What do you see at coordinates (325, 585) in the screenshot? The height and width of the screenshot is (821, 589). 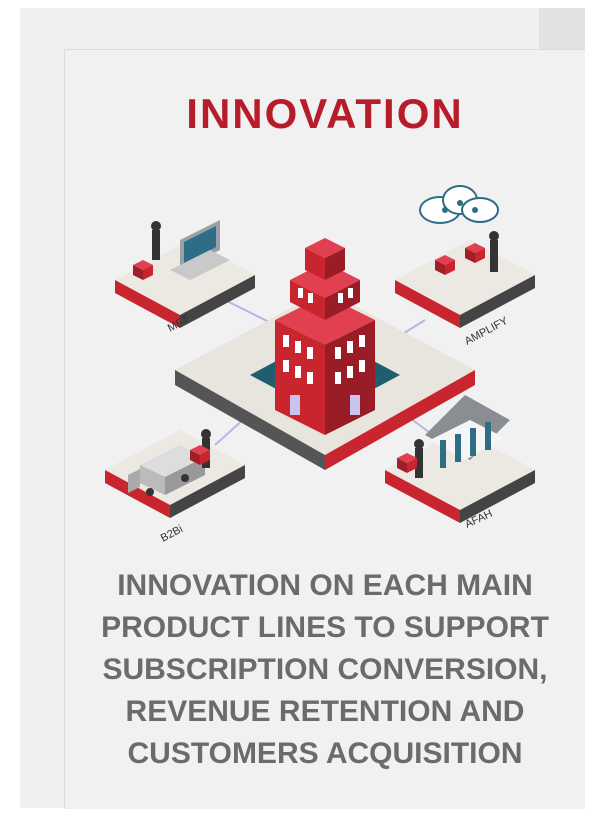 I see `caption-line: INNOVATION ON EACH MAIN` at bounding box center [325, 585].